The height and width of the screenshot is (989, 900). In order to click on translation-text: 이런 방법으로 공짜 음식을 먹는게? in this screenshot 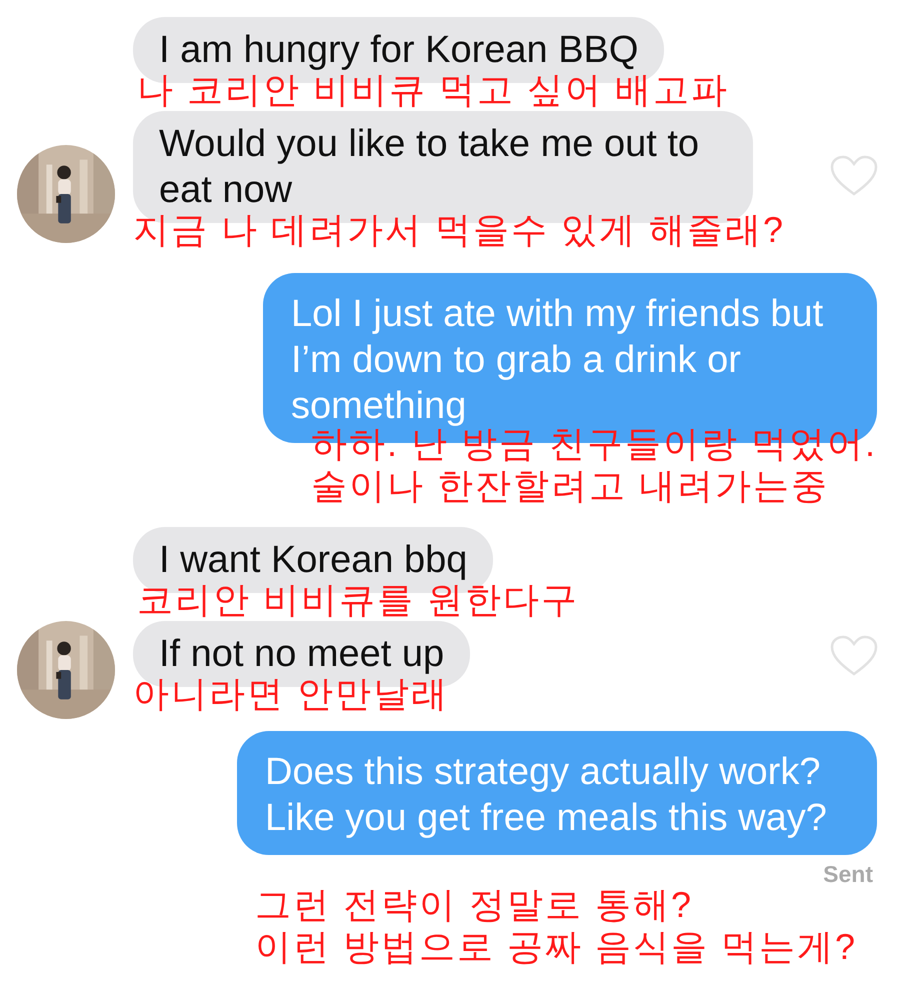, I will do `click(555, 947)`.